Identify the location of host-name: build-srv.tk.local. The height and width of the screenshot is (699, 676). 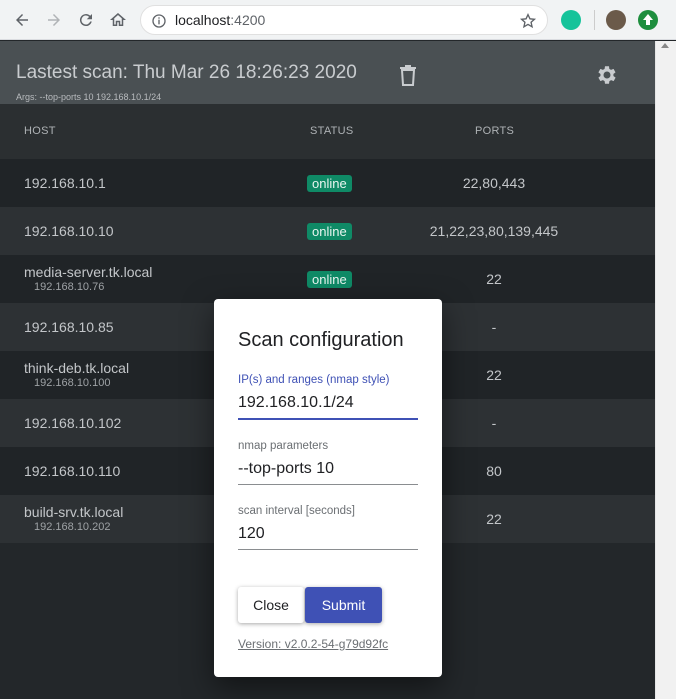
(74, 512).